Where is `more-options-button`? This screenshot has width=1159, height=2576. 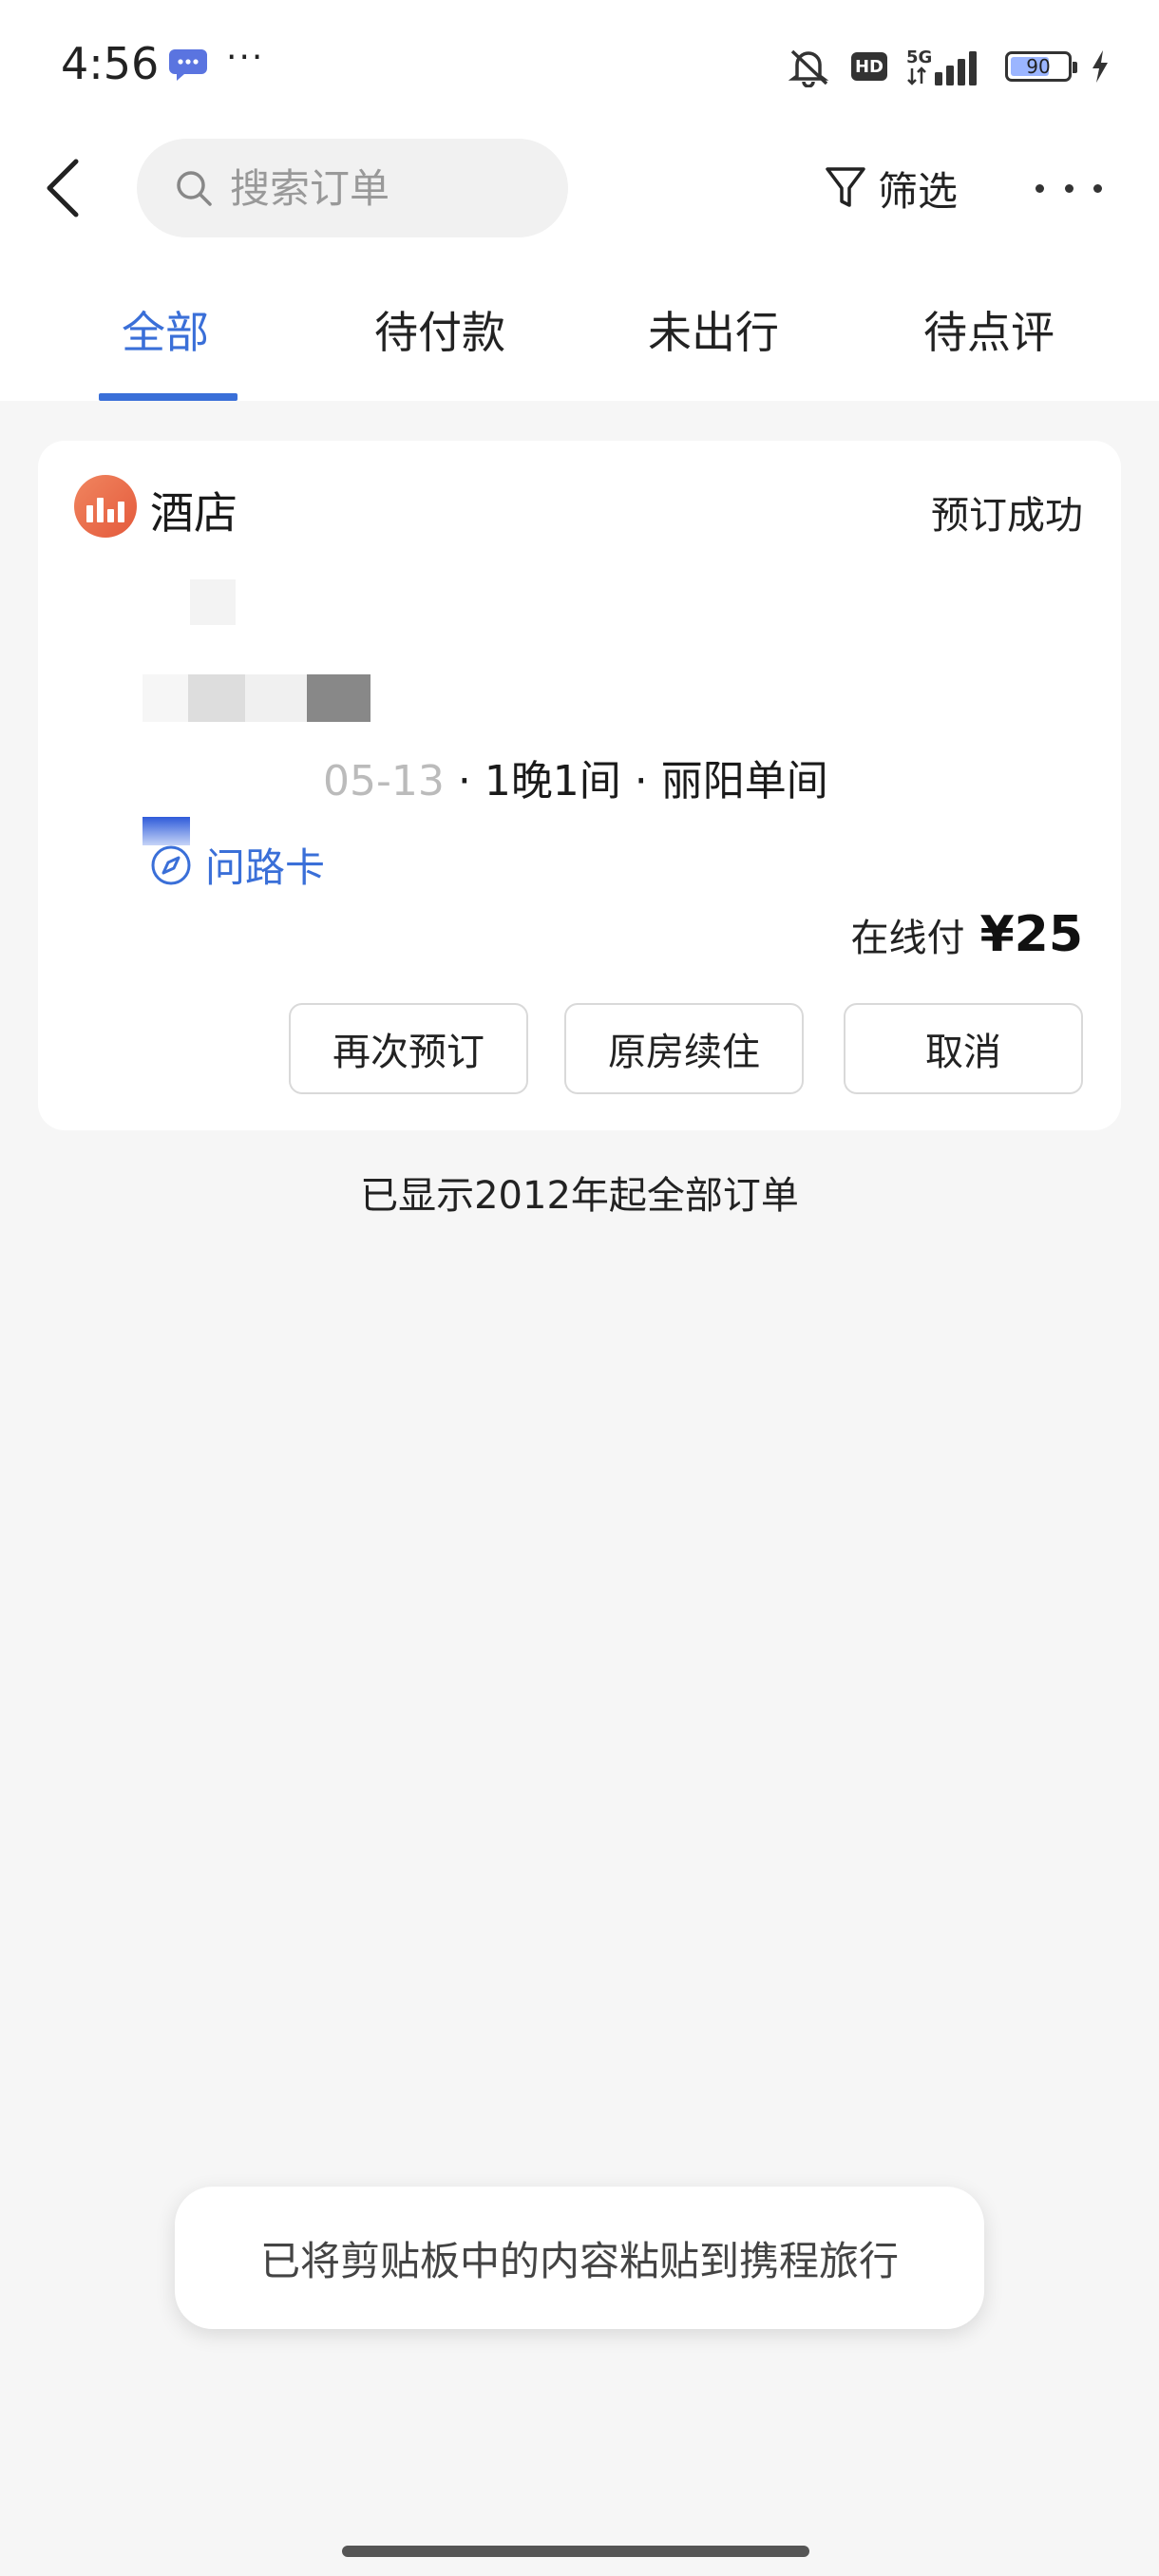
more-options-button is located at coordinates (1069, 188).